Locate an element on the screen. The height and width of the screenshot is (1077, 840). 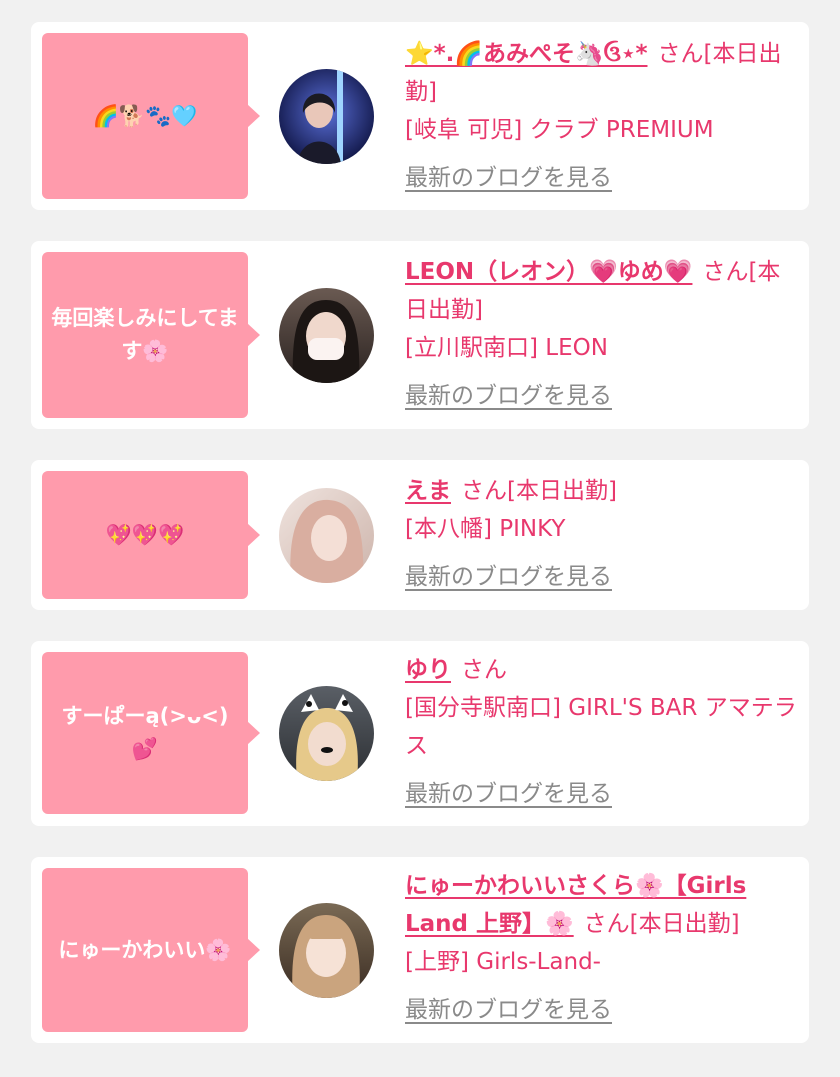
shop-name: [岐阜 可児] クラブ PREMIUM is located at coordinates (559, 130).